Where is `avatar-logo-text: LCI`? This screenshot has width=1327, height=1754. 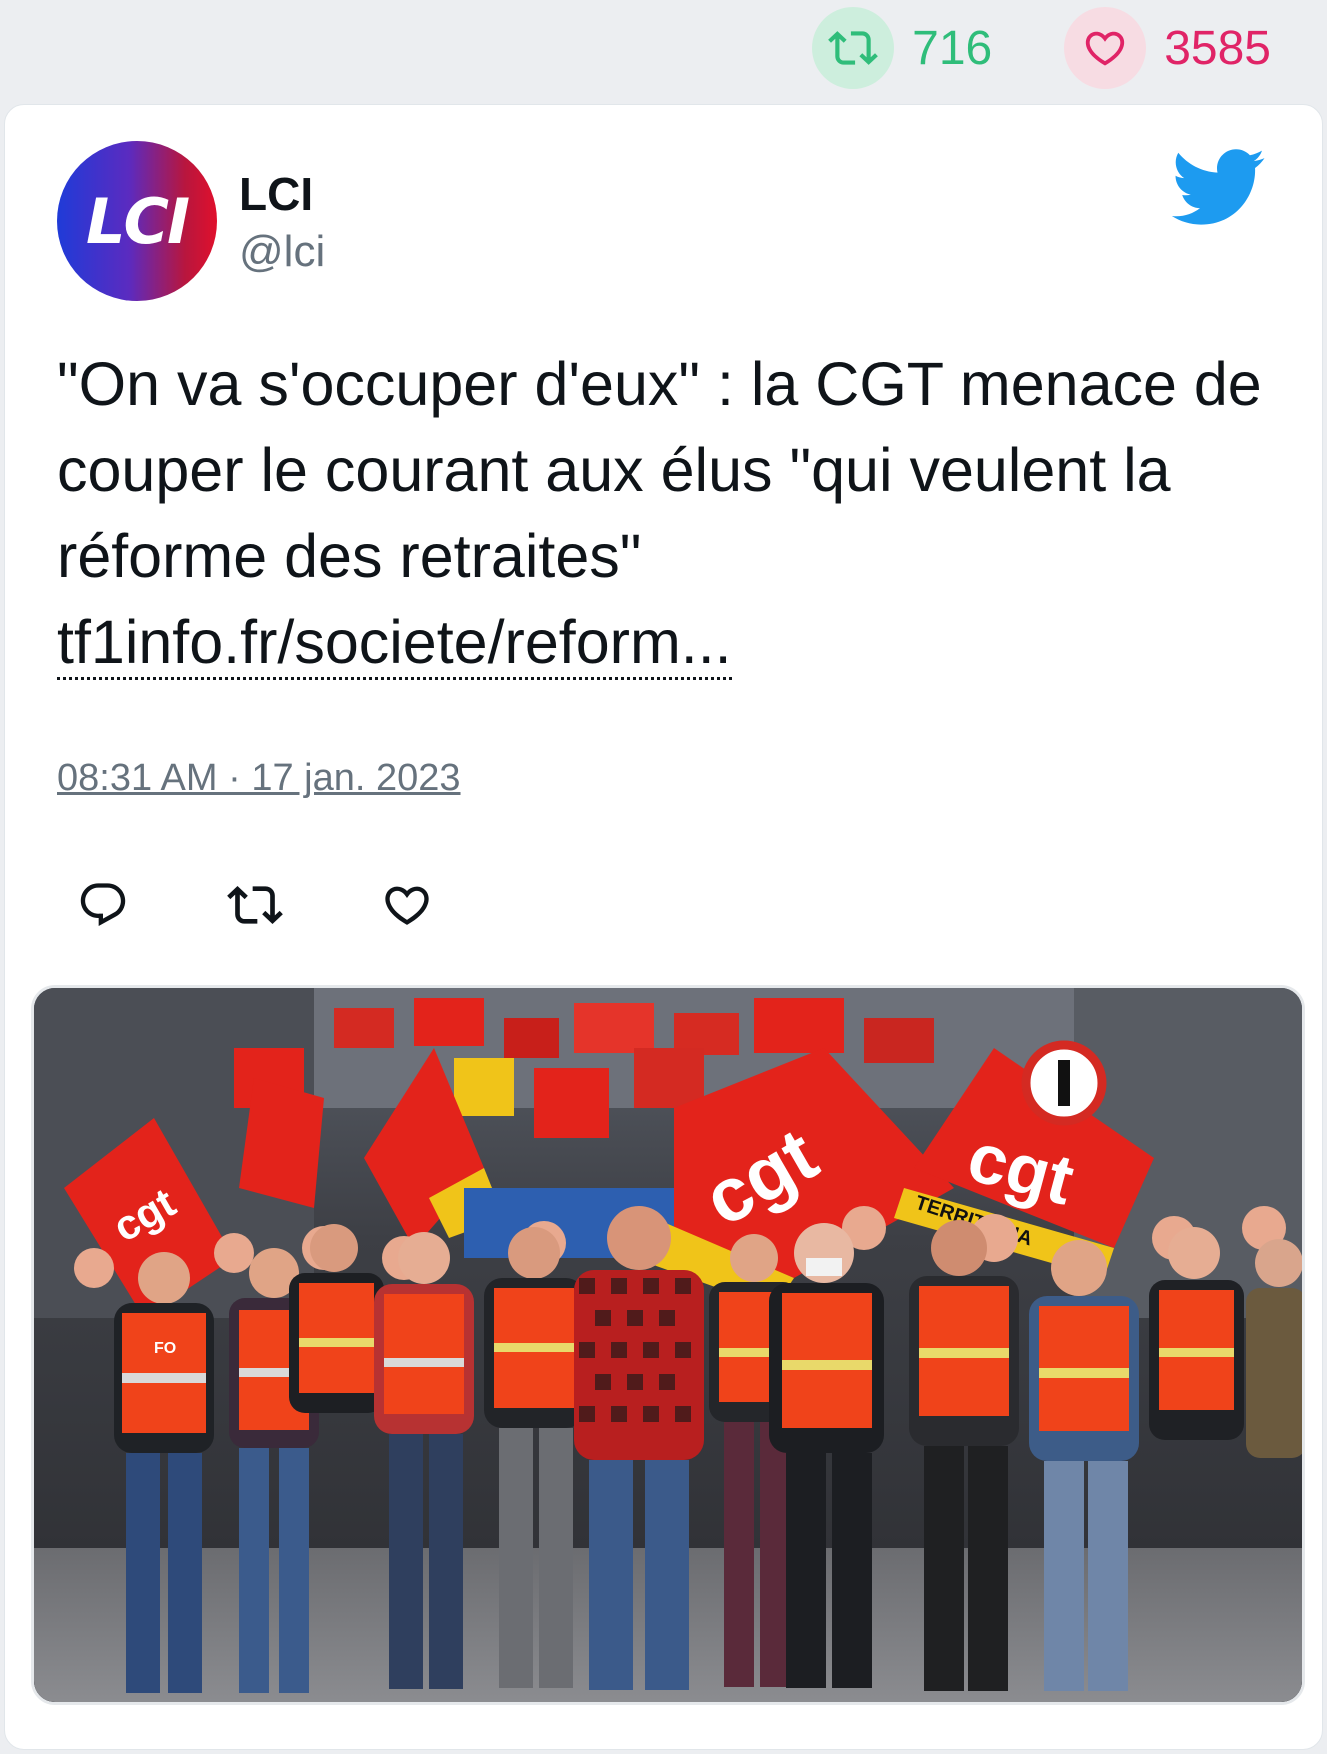 avatar-logo-text: LCI is located at coordinates (137, 221).